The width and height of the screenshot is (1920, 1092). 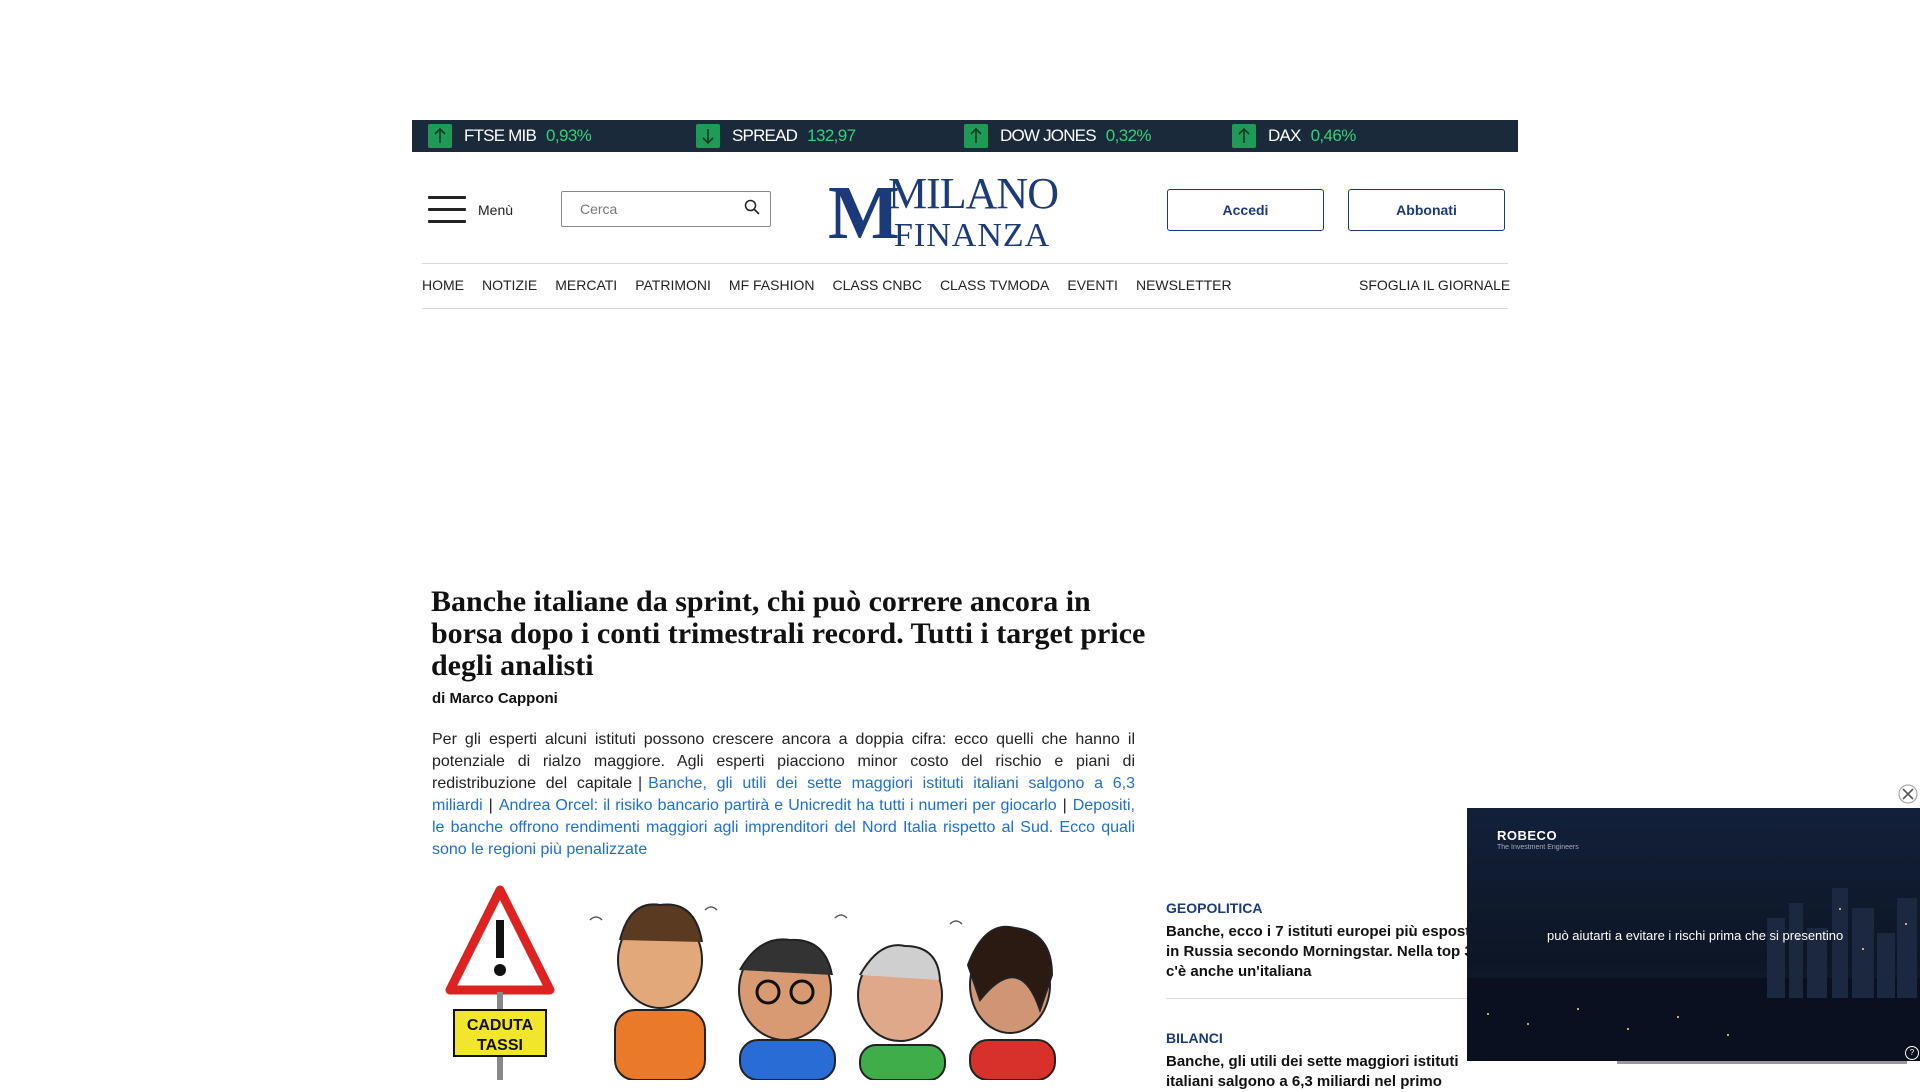 What do you see at coordinates (1538, 847) in the screenshot?
I see `ad-brand-sub: The Investment Engineers` at bounding box center [1538, 847].